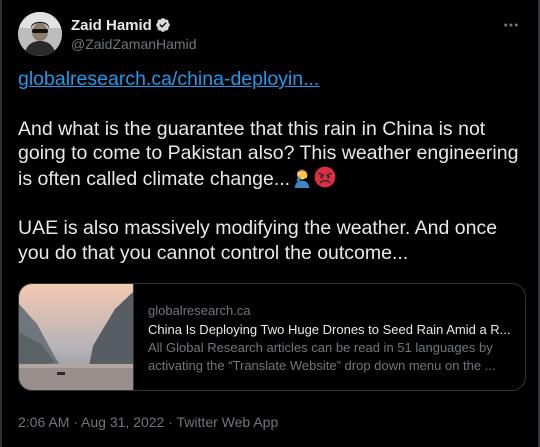 The width and height of the screenshot is (540, 447). I want to click on more-dots-icon, so click(511, 25).